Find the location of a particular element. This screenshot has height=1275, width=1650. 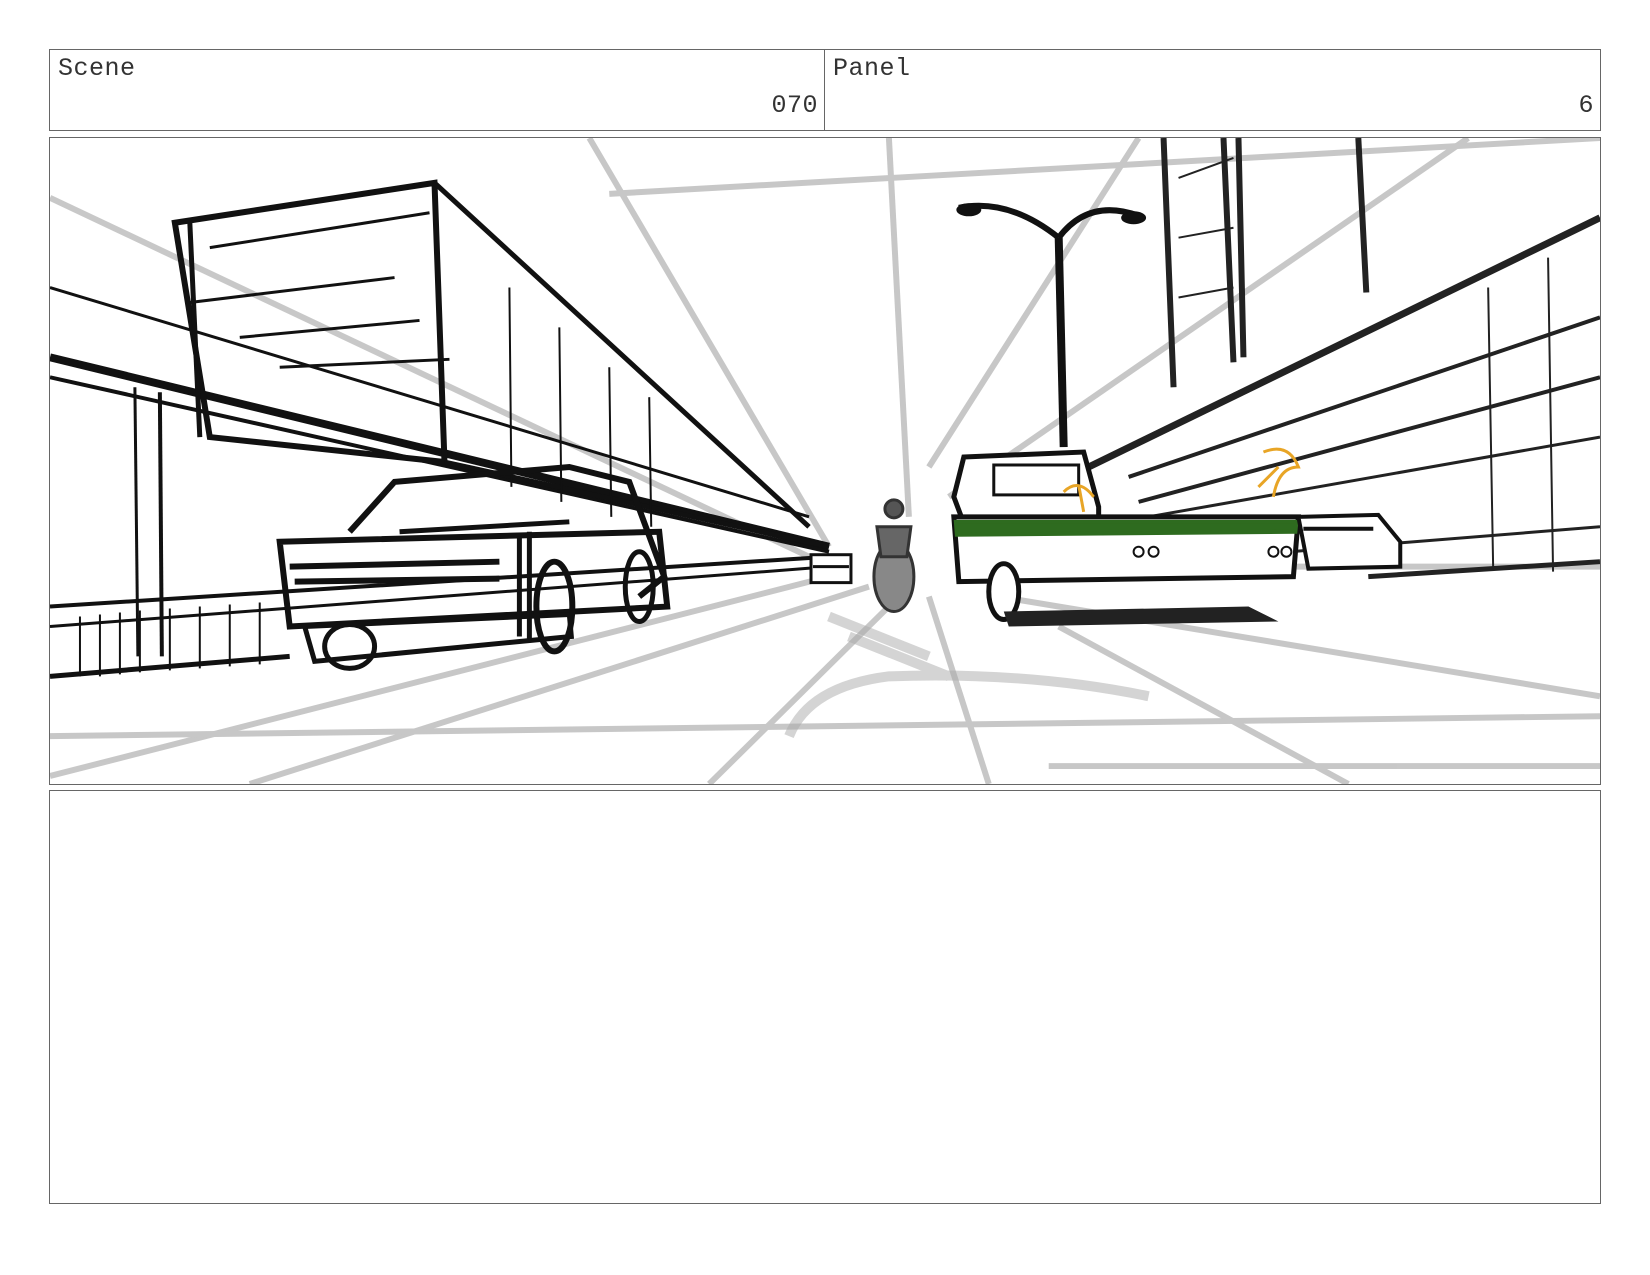

truck is located at coordinates (1126, 538).